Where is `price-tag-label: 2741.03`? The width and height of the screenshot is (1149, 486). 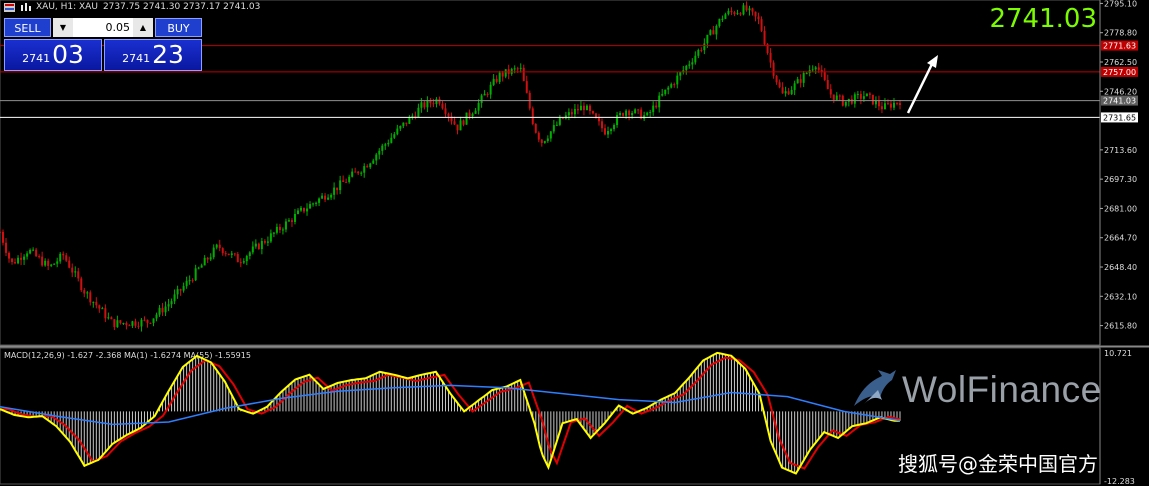 price-tag-label: 2741.03 is located at coordinates (1119, 101).